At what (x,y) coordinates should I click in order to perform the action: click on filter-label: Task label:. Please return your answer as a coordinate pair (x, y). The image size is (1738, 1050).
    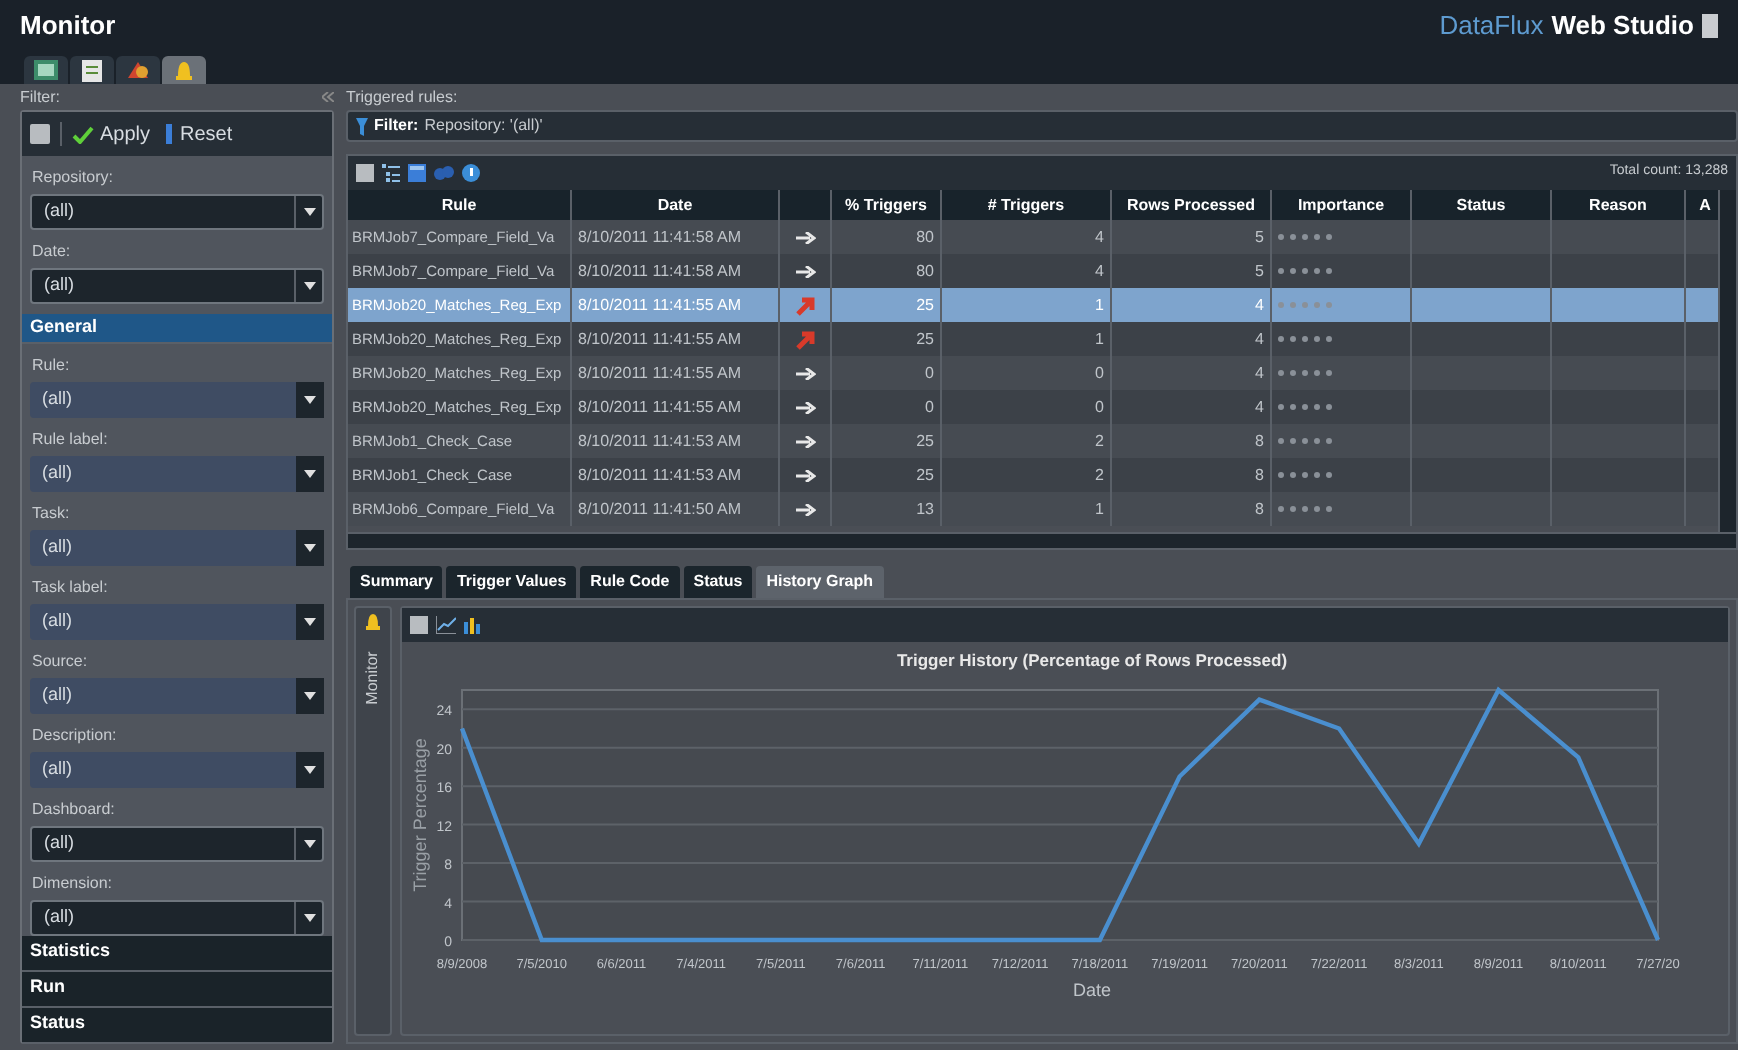
    Looking at the image, I should click on (71, 587).